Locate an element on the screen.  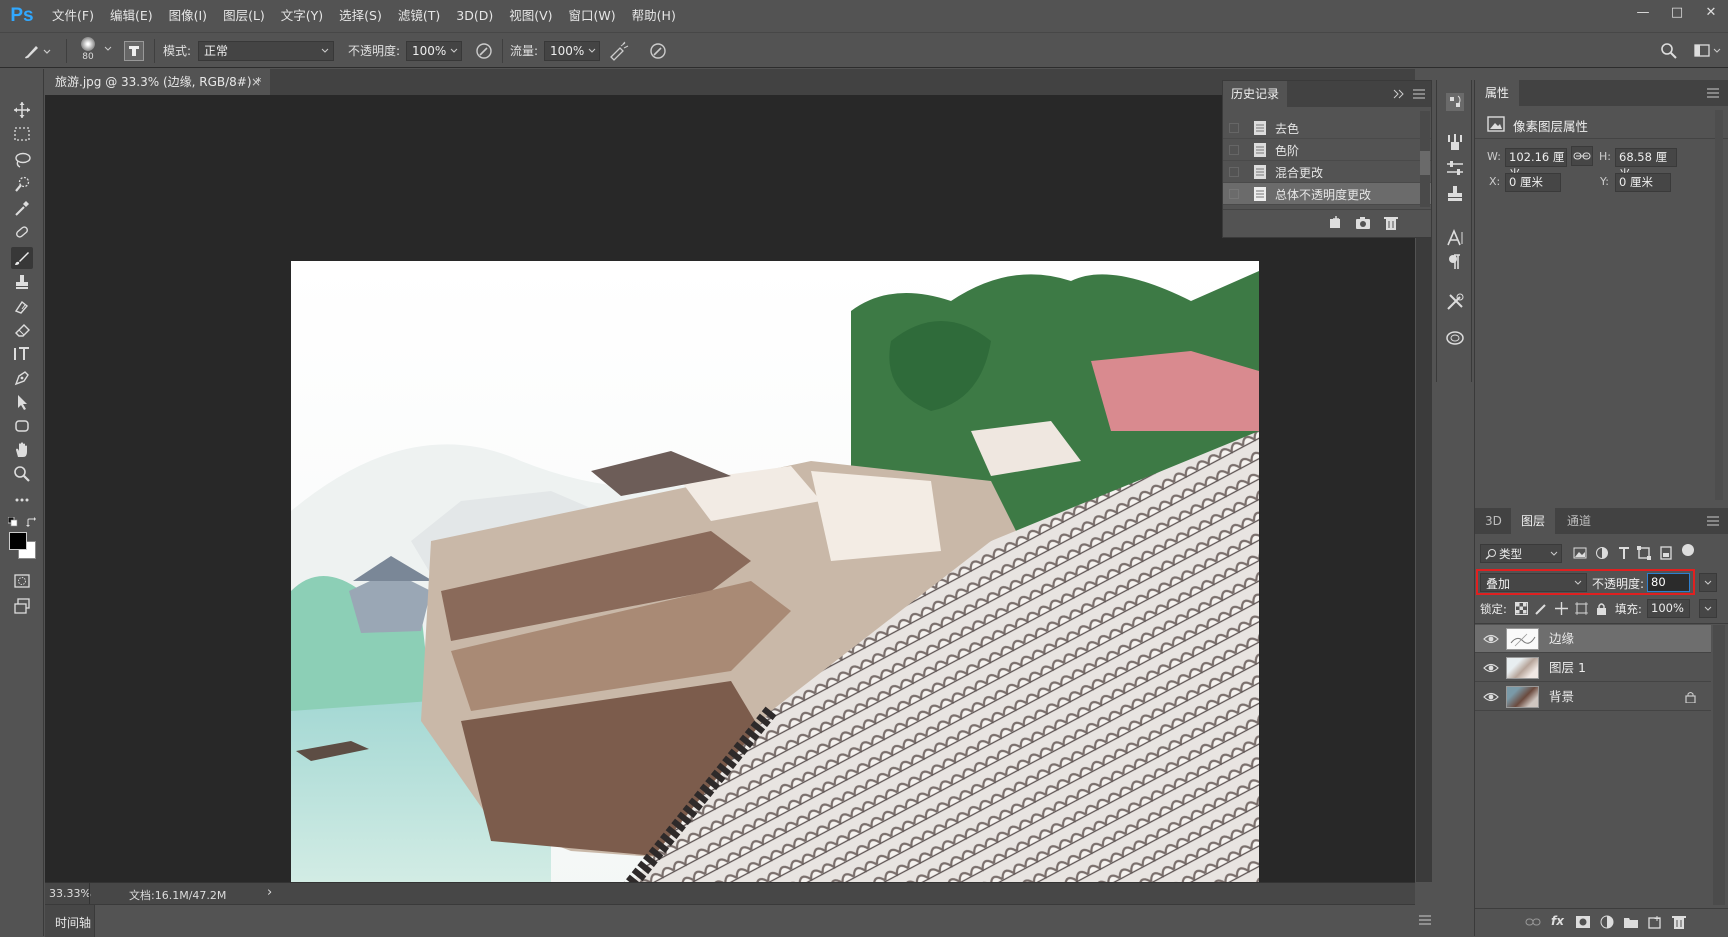
add-mask-icon is located at coordinates (1583, 922).